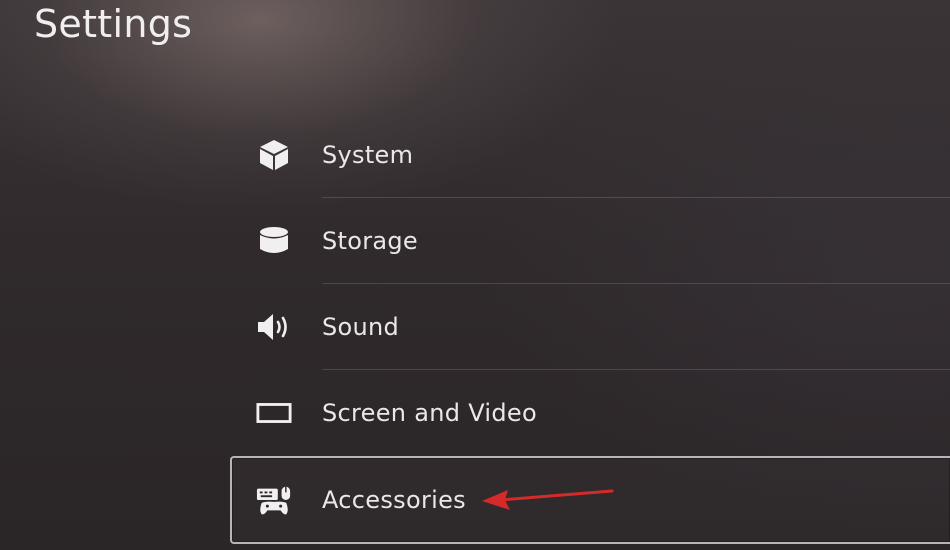 The width and height of the screenshot is (950, 550). I want to click on menu-item-label: System, so click(368, 155).